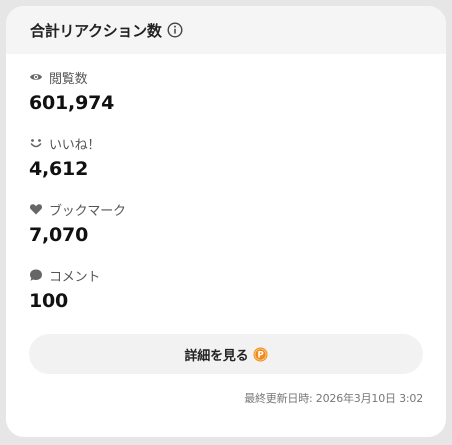  What do you see at coordinates (226, 30) in the screenshot?
I see `card-header: 合計リアクション数` at bounding box center [226, 30].